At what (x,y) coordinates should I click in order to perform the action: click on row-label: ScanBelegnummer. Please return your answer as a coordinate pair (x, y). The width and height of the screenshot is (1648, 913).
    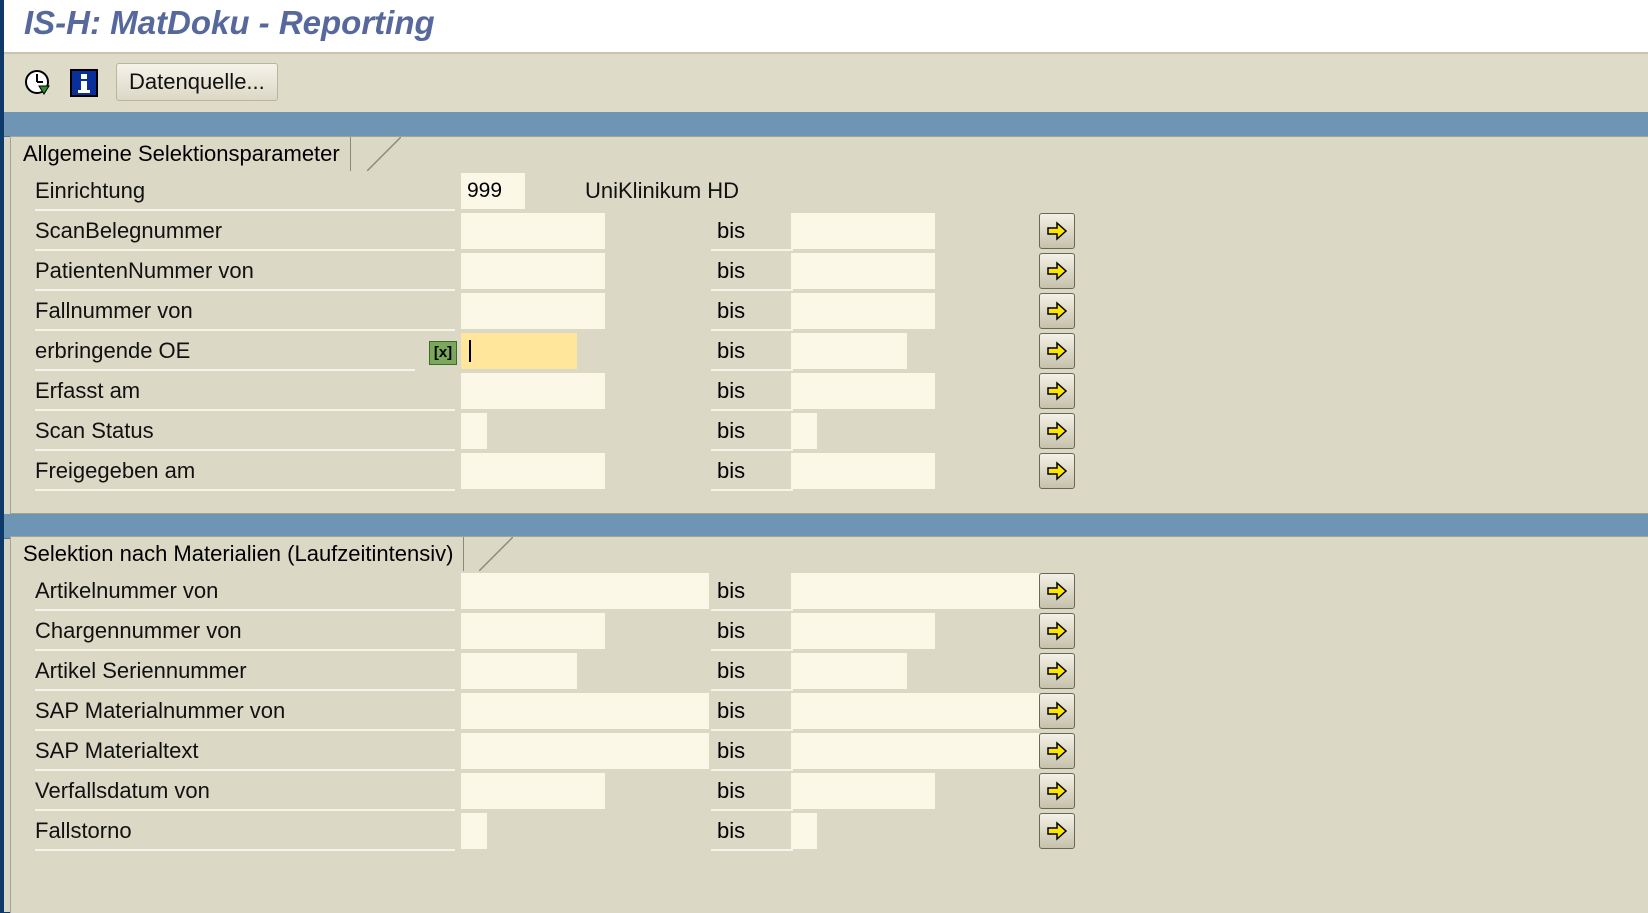
    Looking at the image, I should click on (245, 232).